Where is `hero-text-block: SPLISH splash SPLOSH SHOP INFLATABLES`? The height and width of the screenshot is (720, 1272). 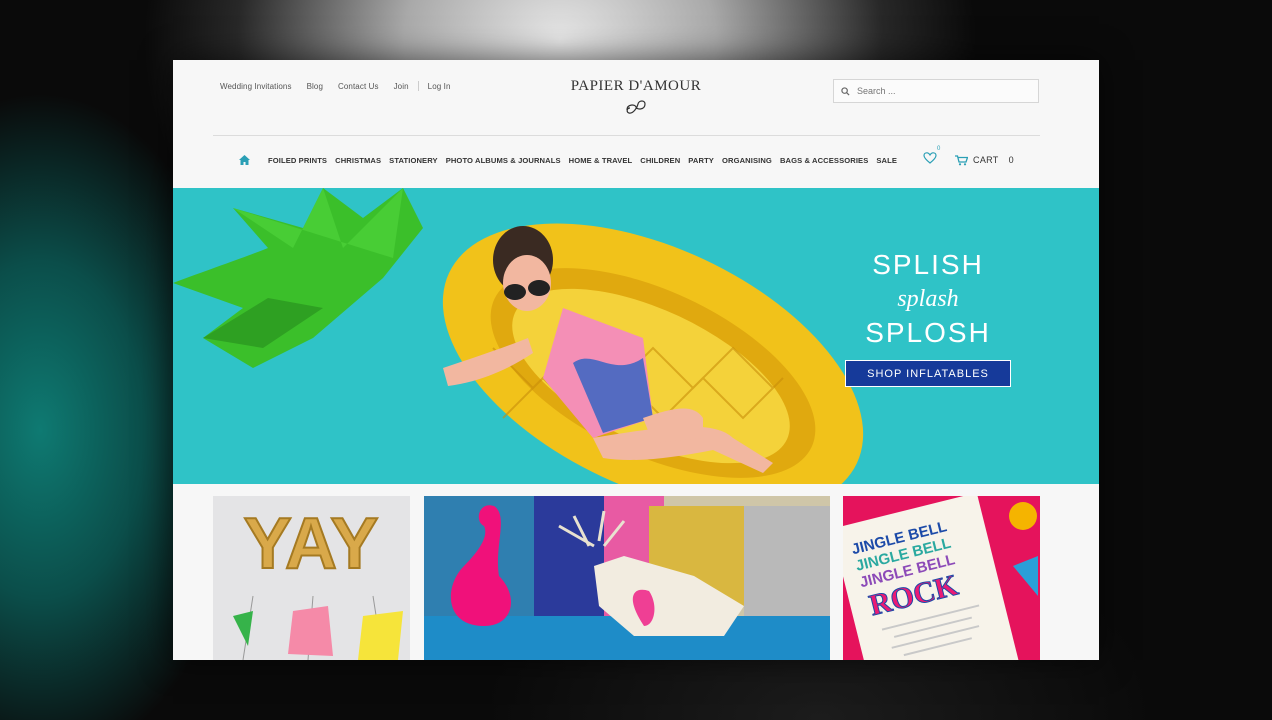
hero-text-block: SPLISH splash SPLOSH SHOP INFLATABLES is located at coordinates (928, 317).